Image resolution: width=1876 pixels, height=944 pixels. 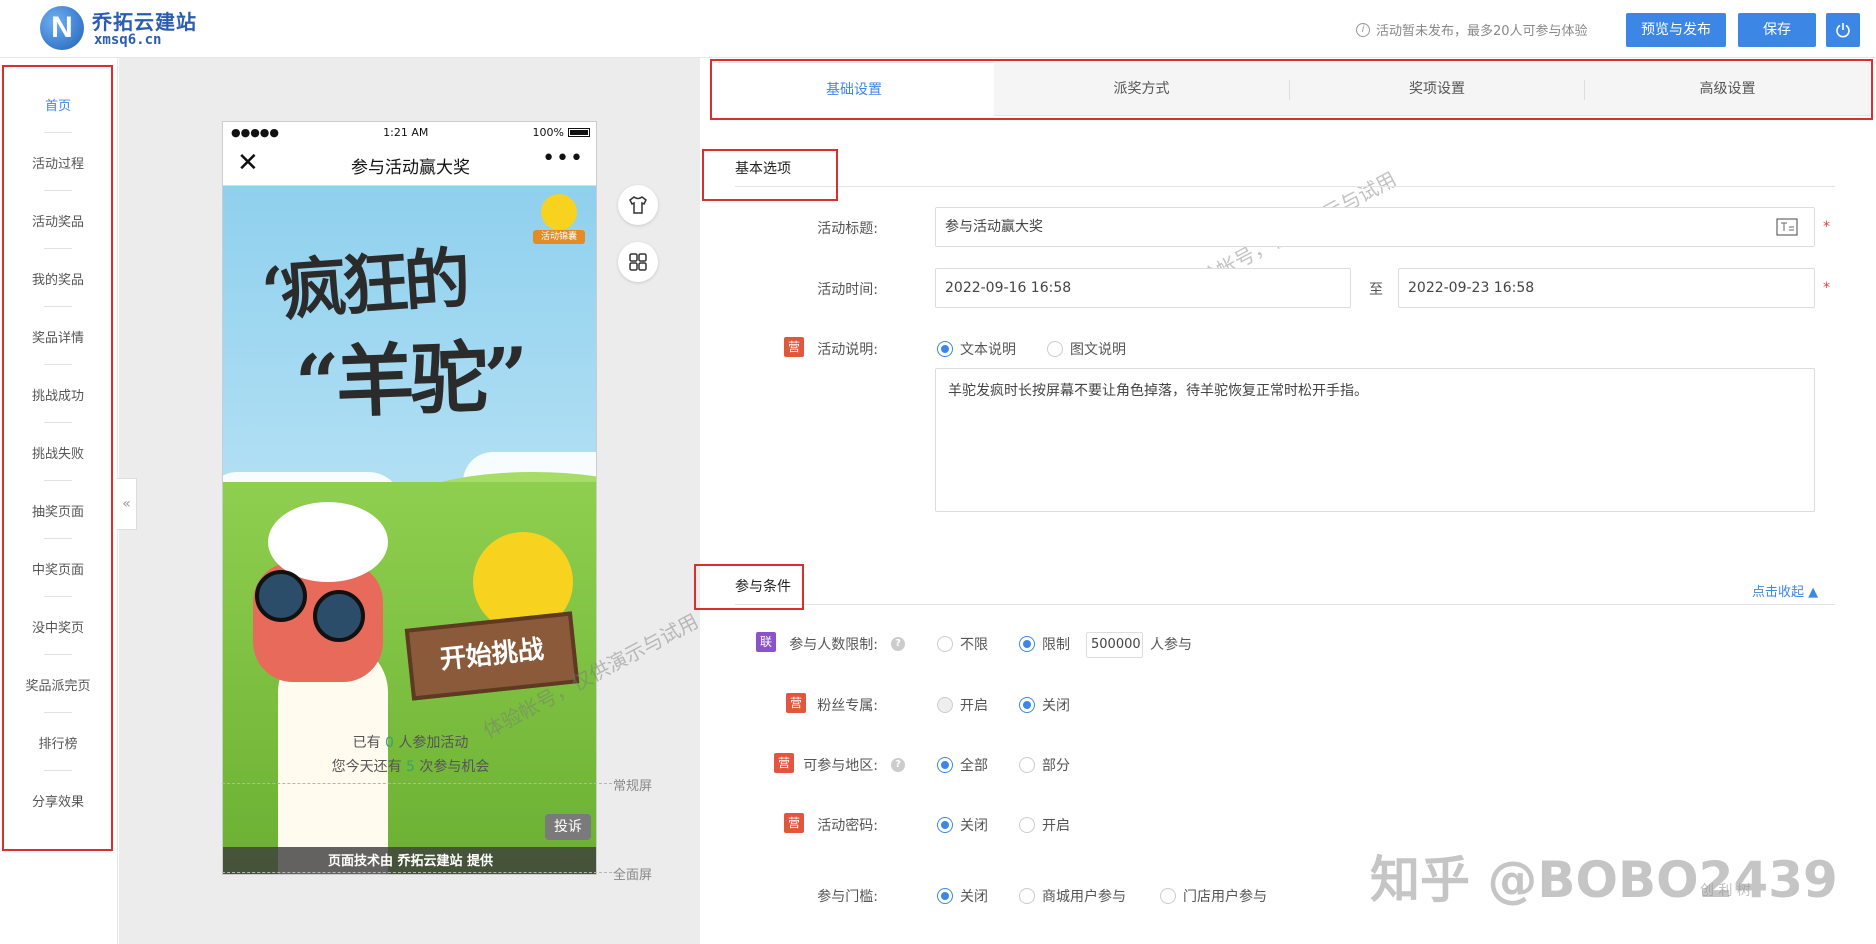 I want to click on sidebar-item-7: 抽奖页面, so click(x=58, y=510).